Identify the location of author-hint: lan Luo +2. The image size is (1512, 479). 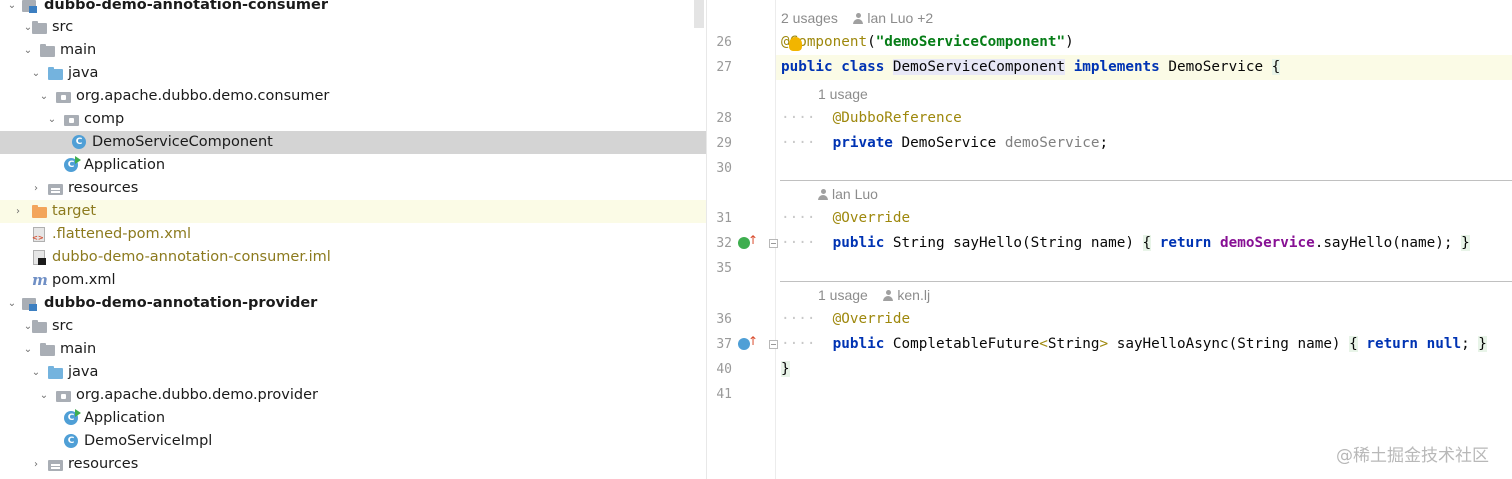
(900, 18).